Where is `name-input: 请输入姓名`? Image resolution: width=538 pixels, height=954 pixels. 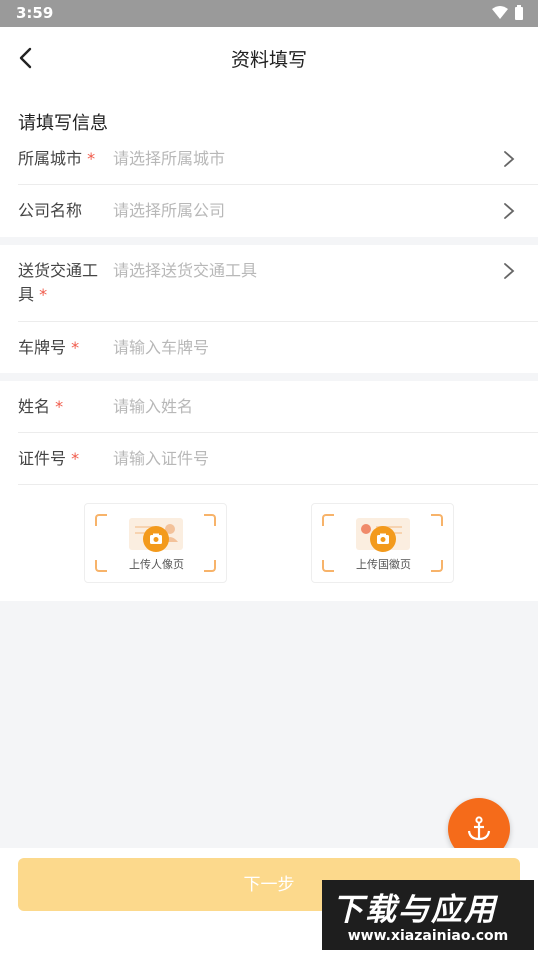 name-input: 请输入姓名 is located at coordinates (153, 407).